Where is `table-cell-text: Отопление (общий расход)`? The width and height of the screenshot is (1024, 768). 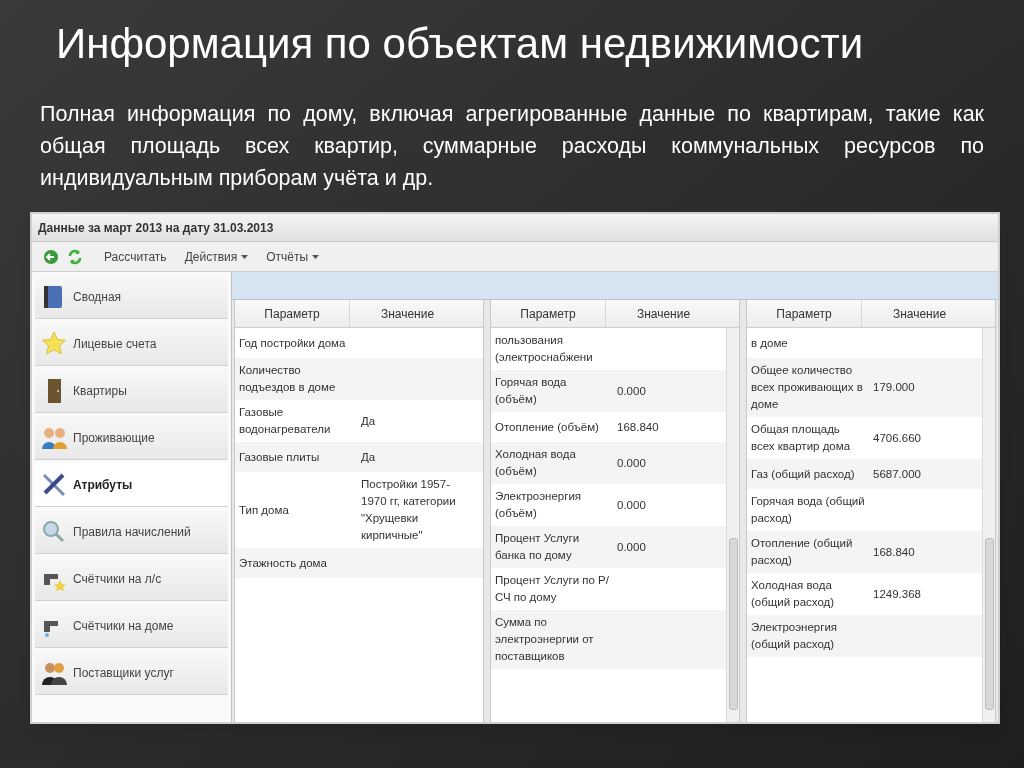 table-cell-text: Отопление (общий расход) is located at coordinates (802, 552).